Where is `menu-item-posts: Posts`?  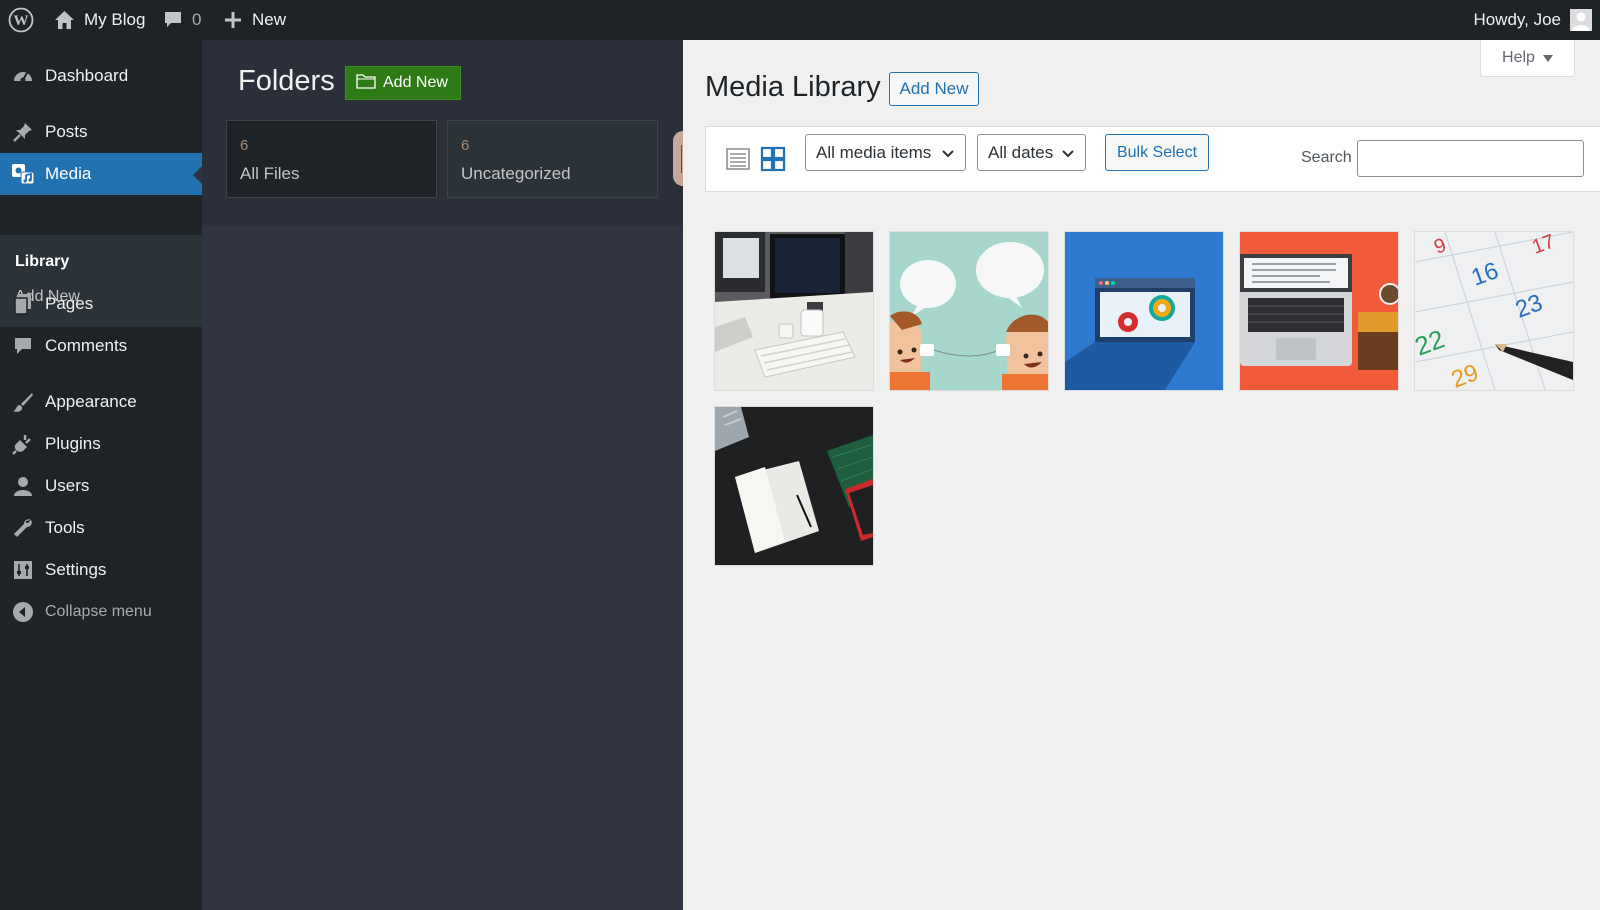 menu-item-posts: Posts is located at coordinates (101, 132).